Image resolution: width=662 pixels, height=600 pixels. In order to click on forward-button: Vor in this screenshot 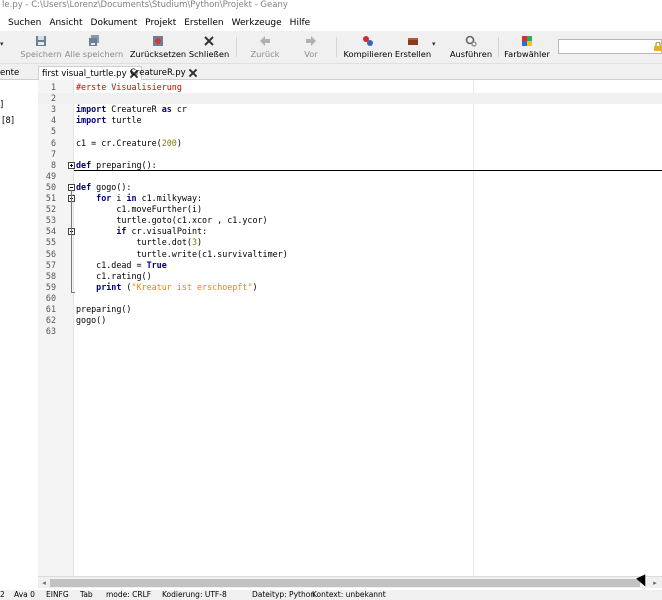, I will do `click(311, 47)`.